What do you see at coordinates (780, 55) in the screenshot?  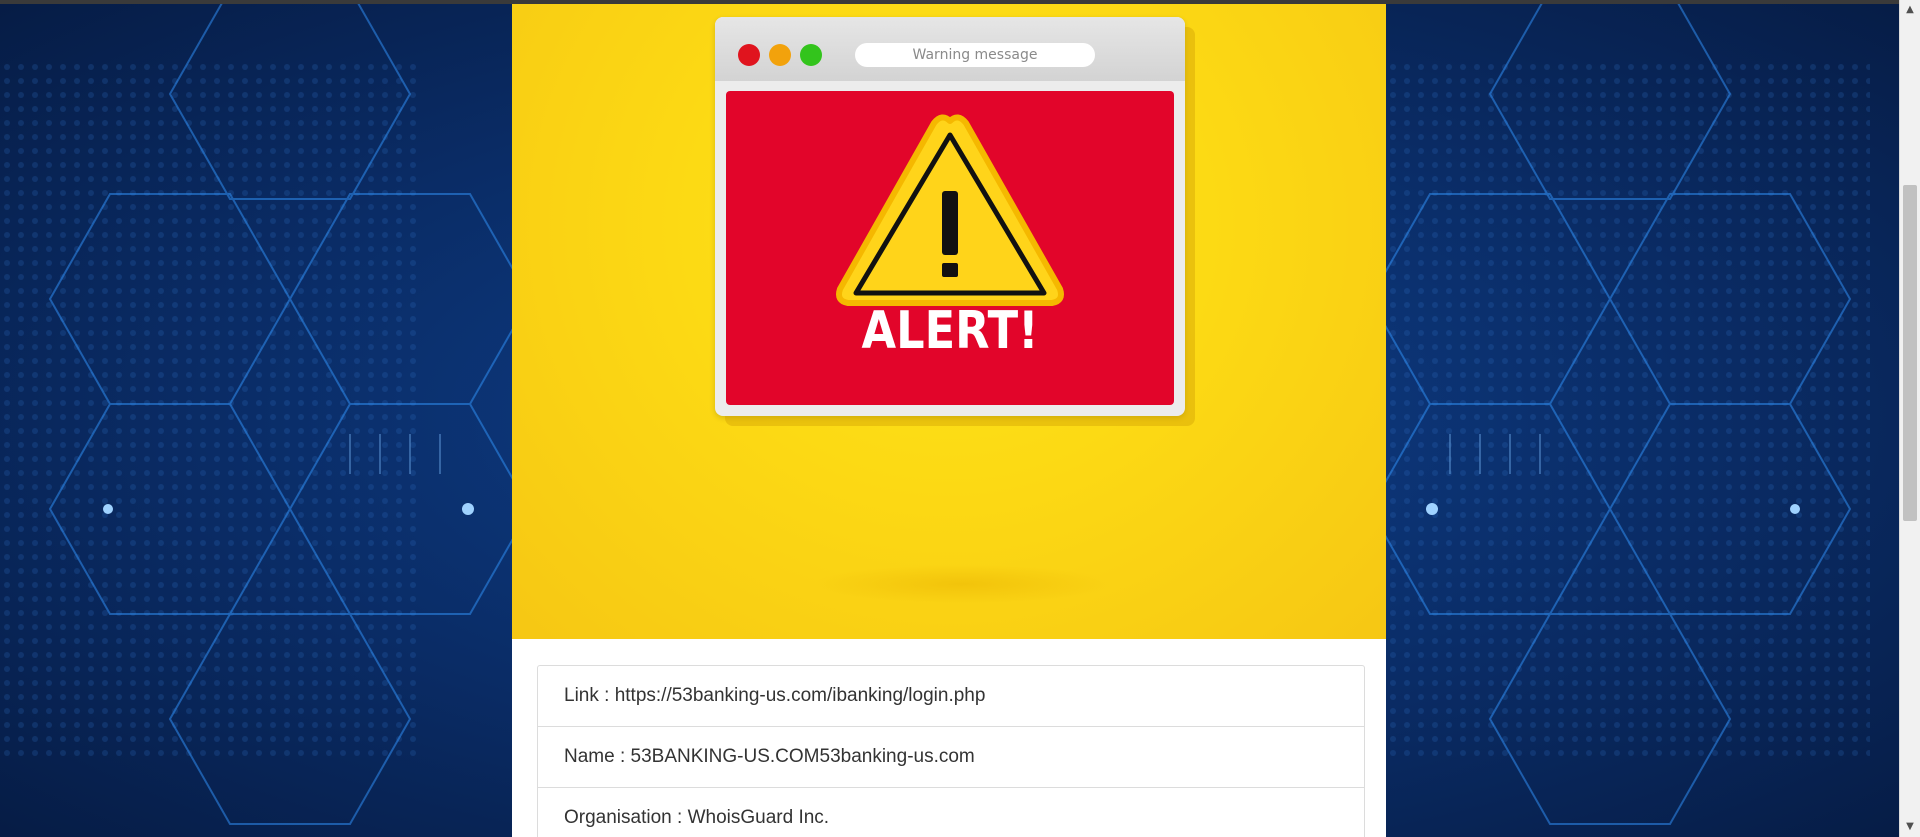 I see `minimize-dot-icon` at bounding box center [780, 55].